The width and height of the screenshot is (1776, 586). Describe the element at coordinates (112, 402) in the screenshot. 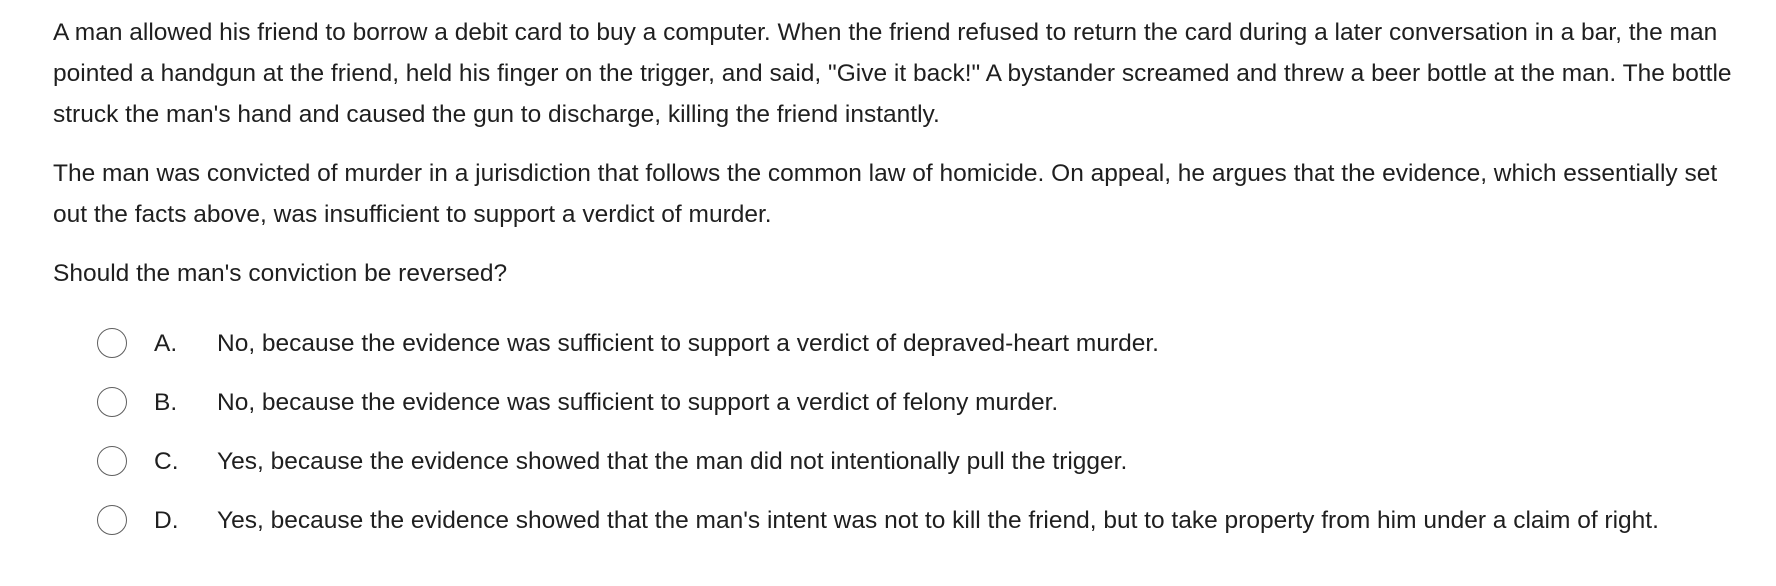

I see `radio-button-b` at that location.